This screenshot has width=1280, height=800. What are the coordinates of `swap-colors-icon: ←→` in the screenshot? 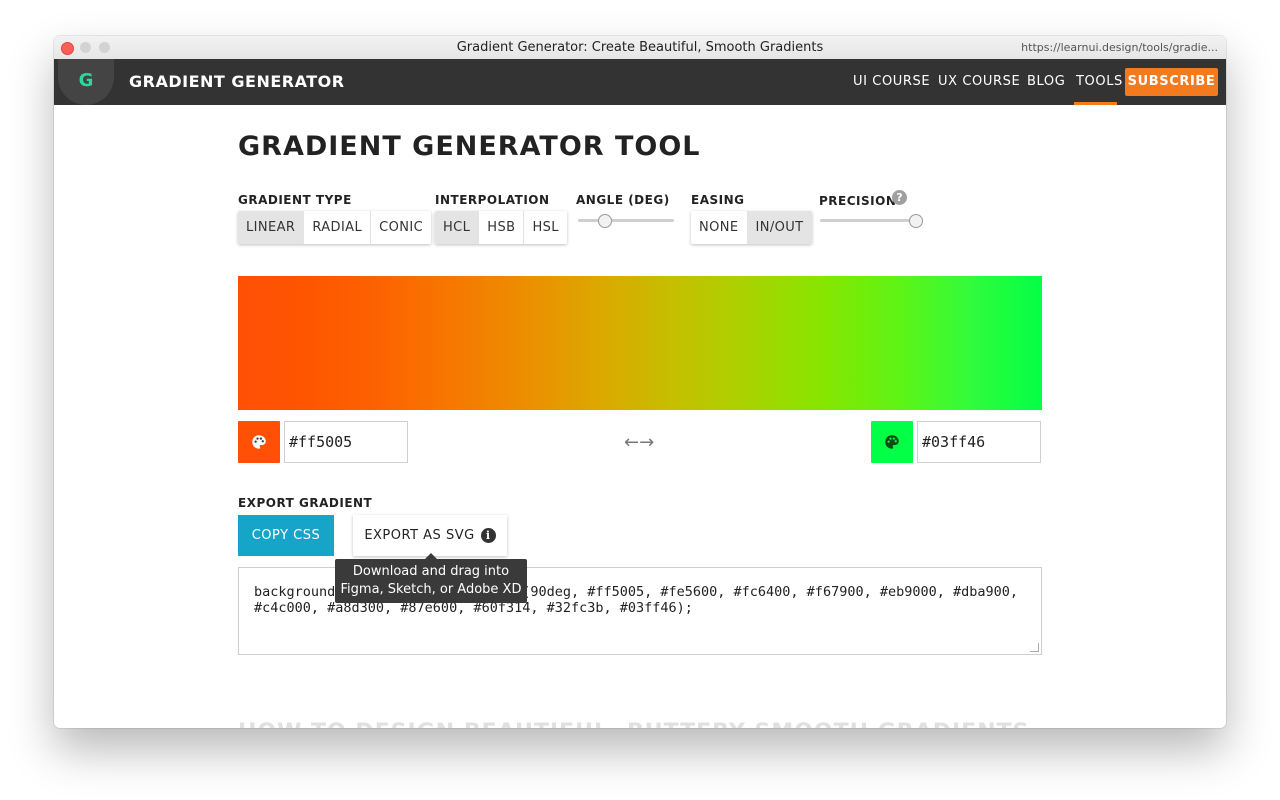 It's located at (639, 442).